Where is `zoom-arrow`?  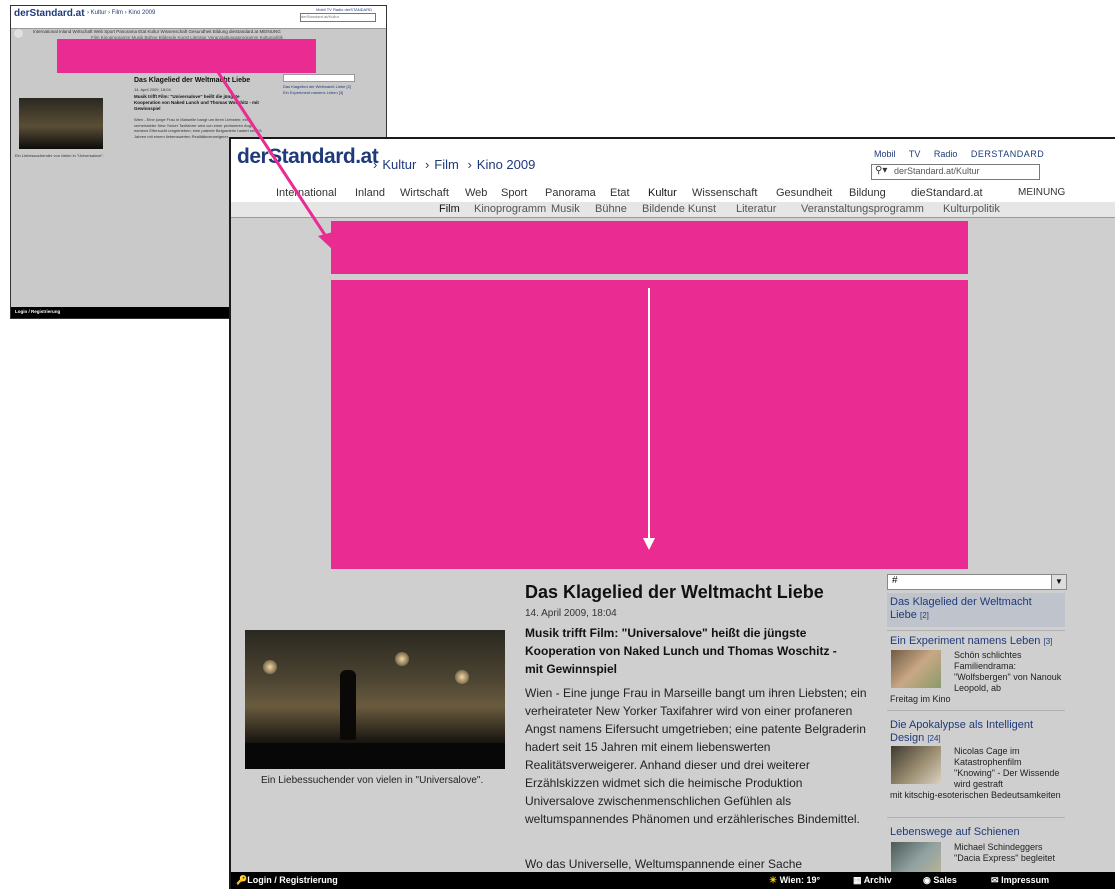 zoom-arrow is located at coordinates (272, 157).